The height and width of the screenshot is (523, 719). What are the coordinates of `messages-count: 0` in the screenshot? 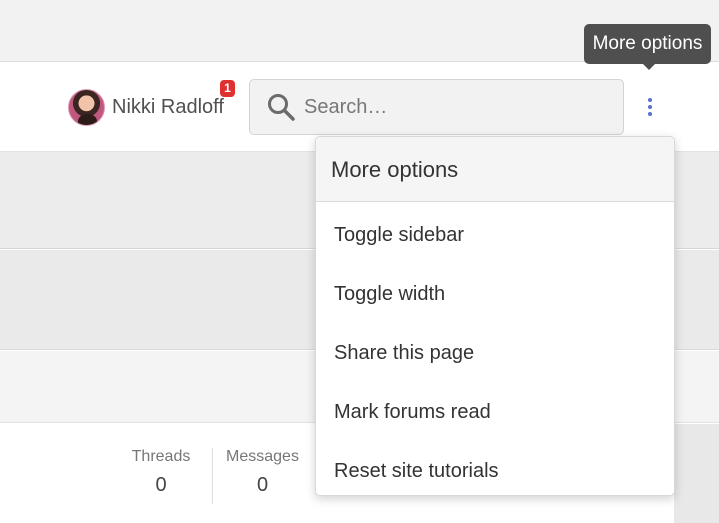 It's located at (262, 485).